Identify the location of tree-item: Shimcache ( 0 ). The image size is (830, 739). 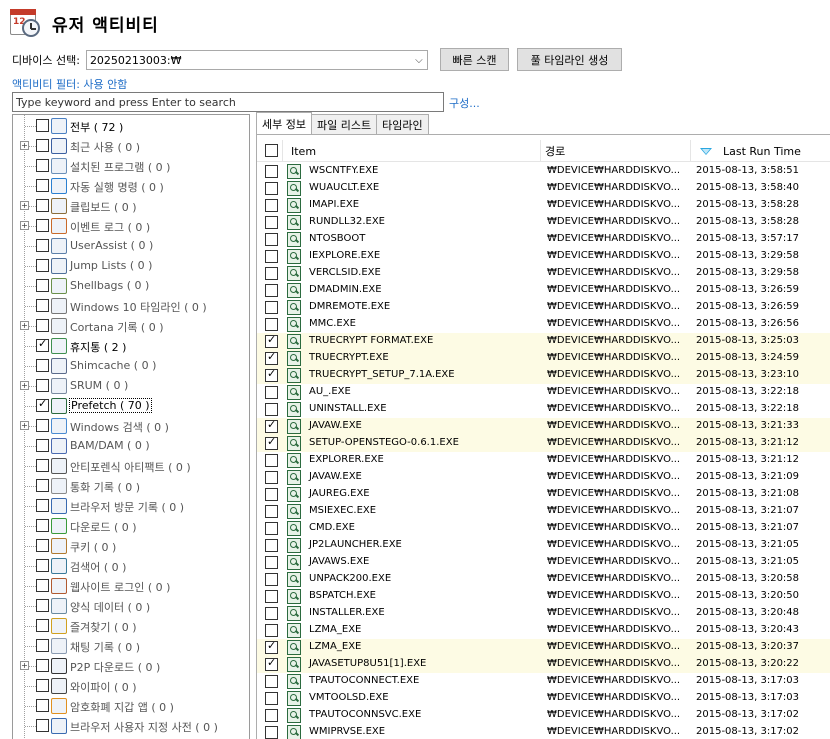
(131, 366).